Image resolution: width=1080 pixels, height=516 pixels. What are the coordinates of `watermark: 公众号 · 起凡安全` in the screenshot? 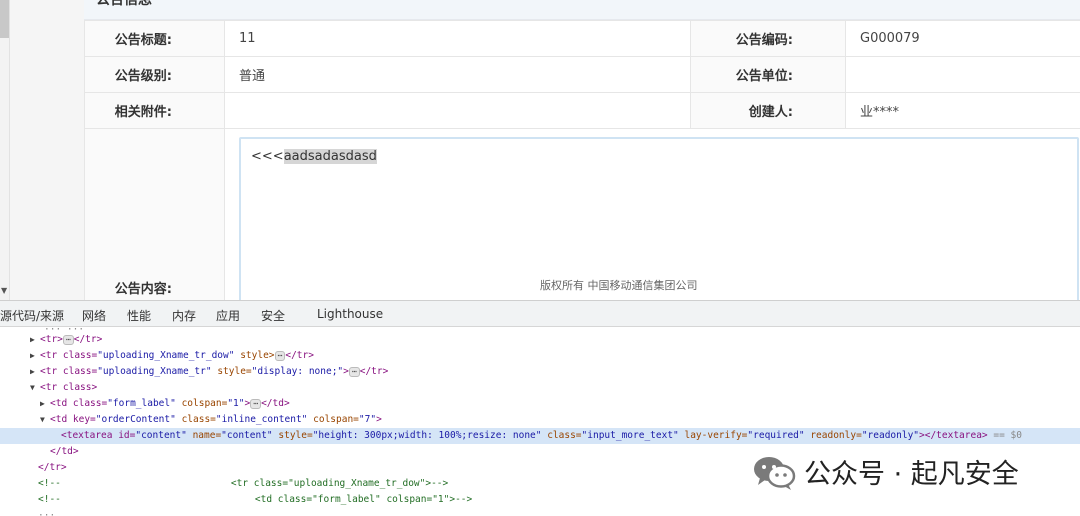 It's located at (902, 472).